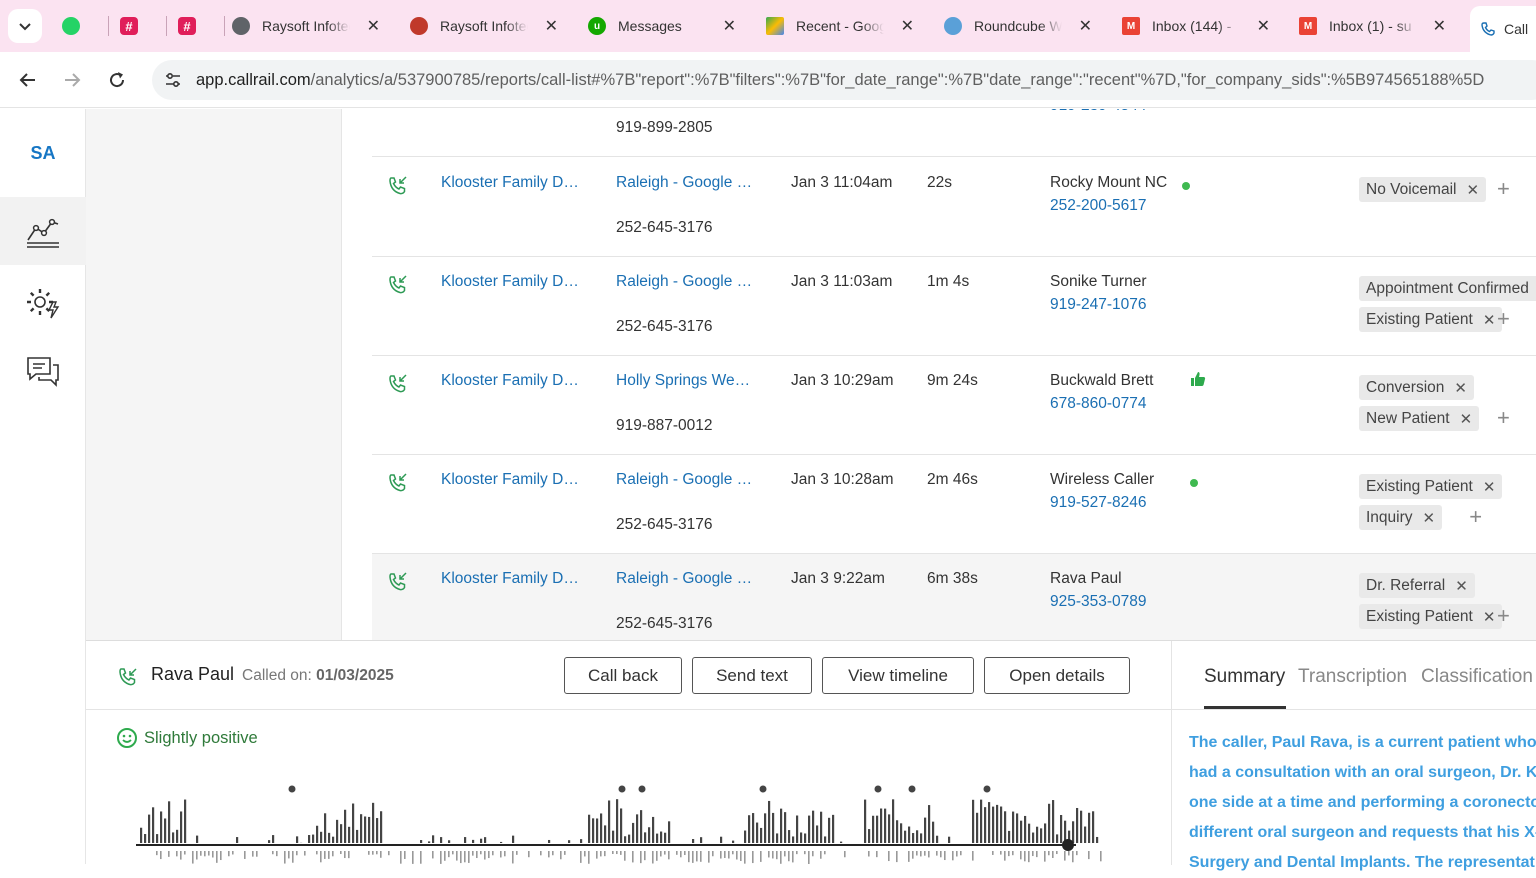 The width and height of the screenshot is (1536, 878). I want to click on table-row-partial: 919-899-2805 919-239-4544, so click(954, 133).